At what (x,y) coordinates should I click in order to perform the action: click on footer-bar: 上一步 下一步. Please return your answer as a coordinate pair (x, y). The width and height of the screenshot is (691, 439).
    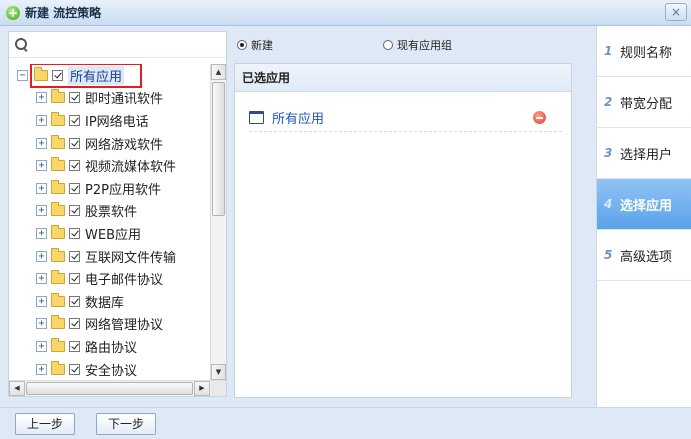
    Looking at the image, I should click on (345, 423).